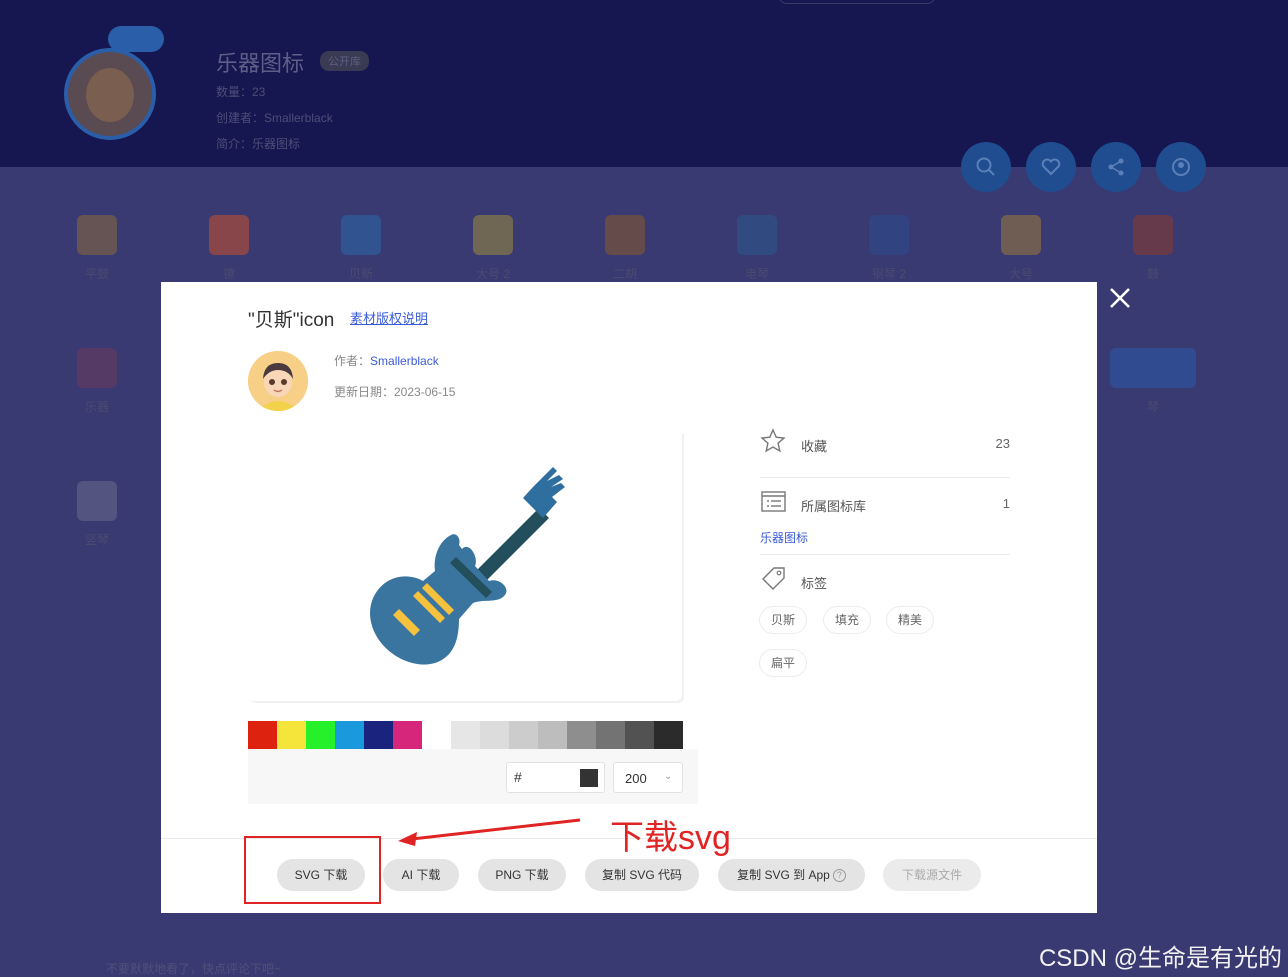  Describe the element at coordinates (624, 274) in the screenshot. I see `grid-icon-label: 二胡` at that location.